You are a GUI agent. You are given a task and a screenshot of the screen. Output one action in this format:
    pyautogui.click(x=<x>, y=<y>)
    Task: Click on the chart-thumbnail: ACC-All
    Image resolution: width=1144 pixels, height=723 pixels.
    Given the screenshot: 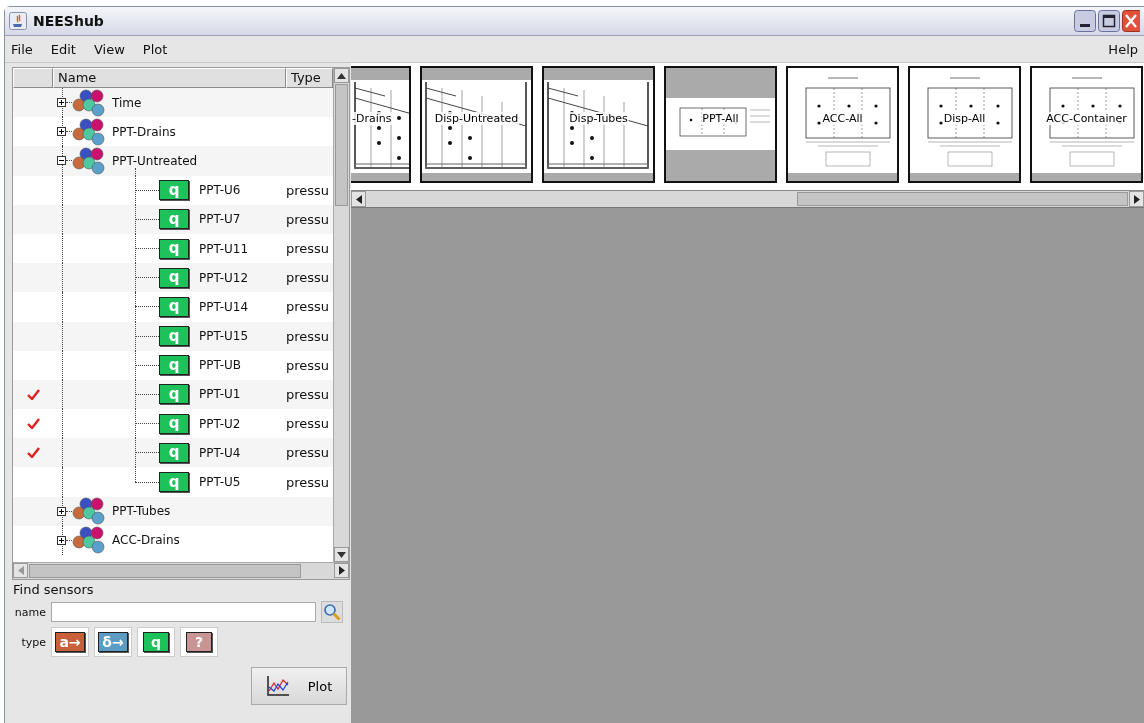 What is the action you would take?
    pyautogui.click(x=842, y=124)
    